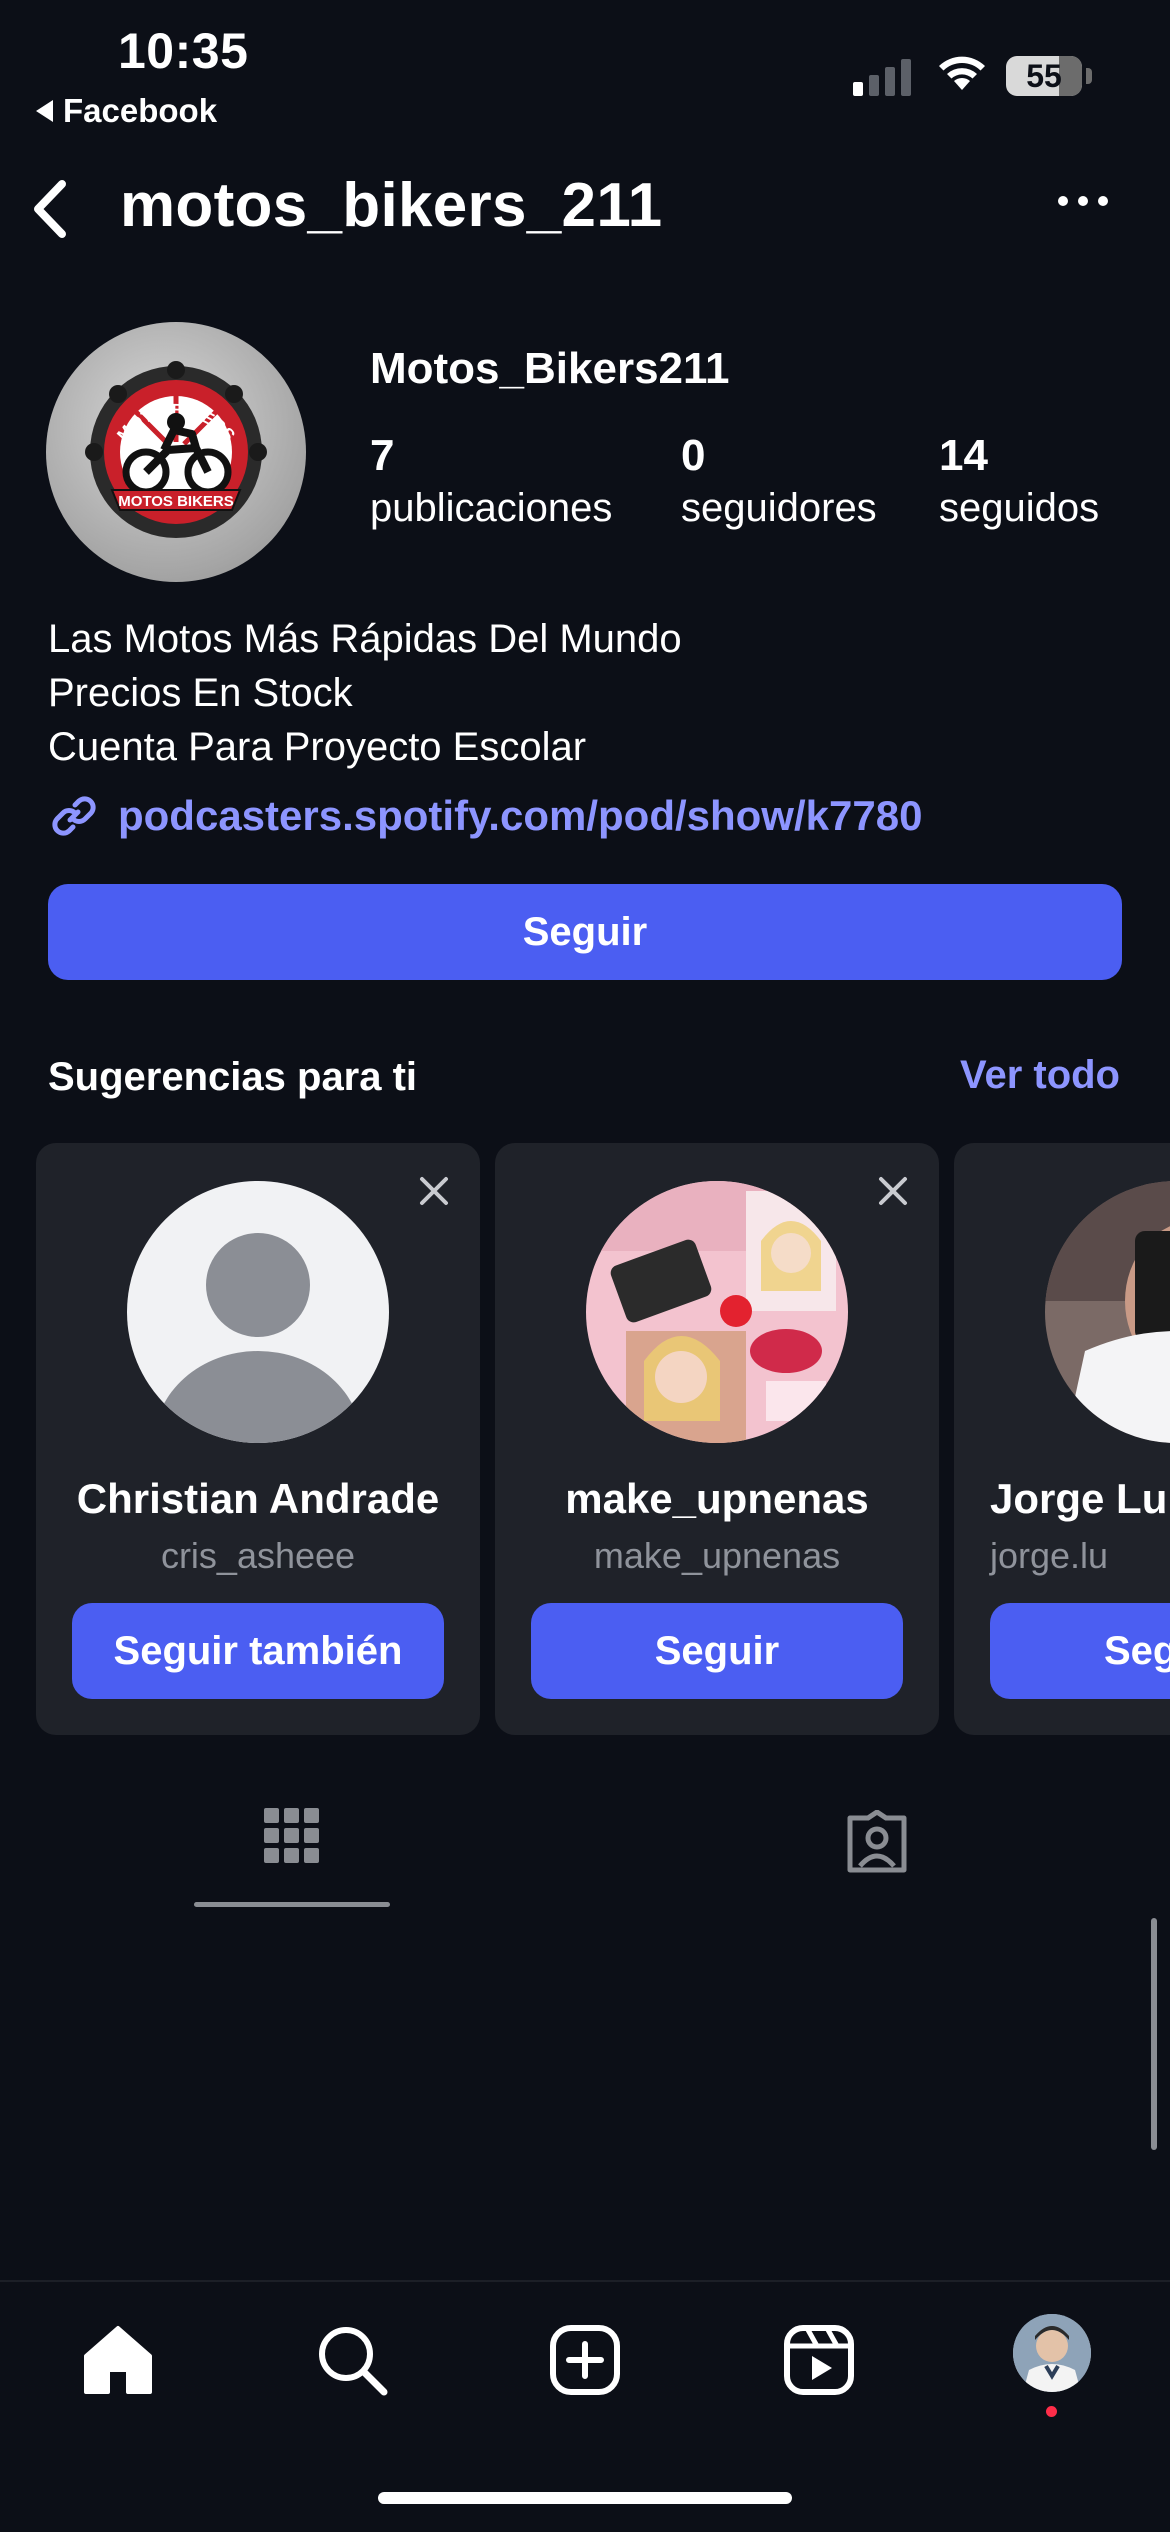 Image resolution: width=1170 pixels, height=2532 pixels. I want to click on profile-link-text: podcasters.spotify.com/pod/show/k7780, so click(520, 815).